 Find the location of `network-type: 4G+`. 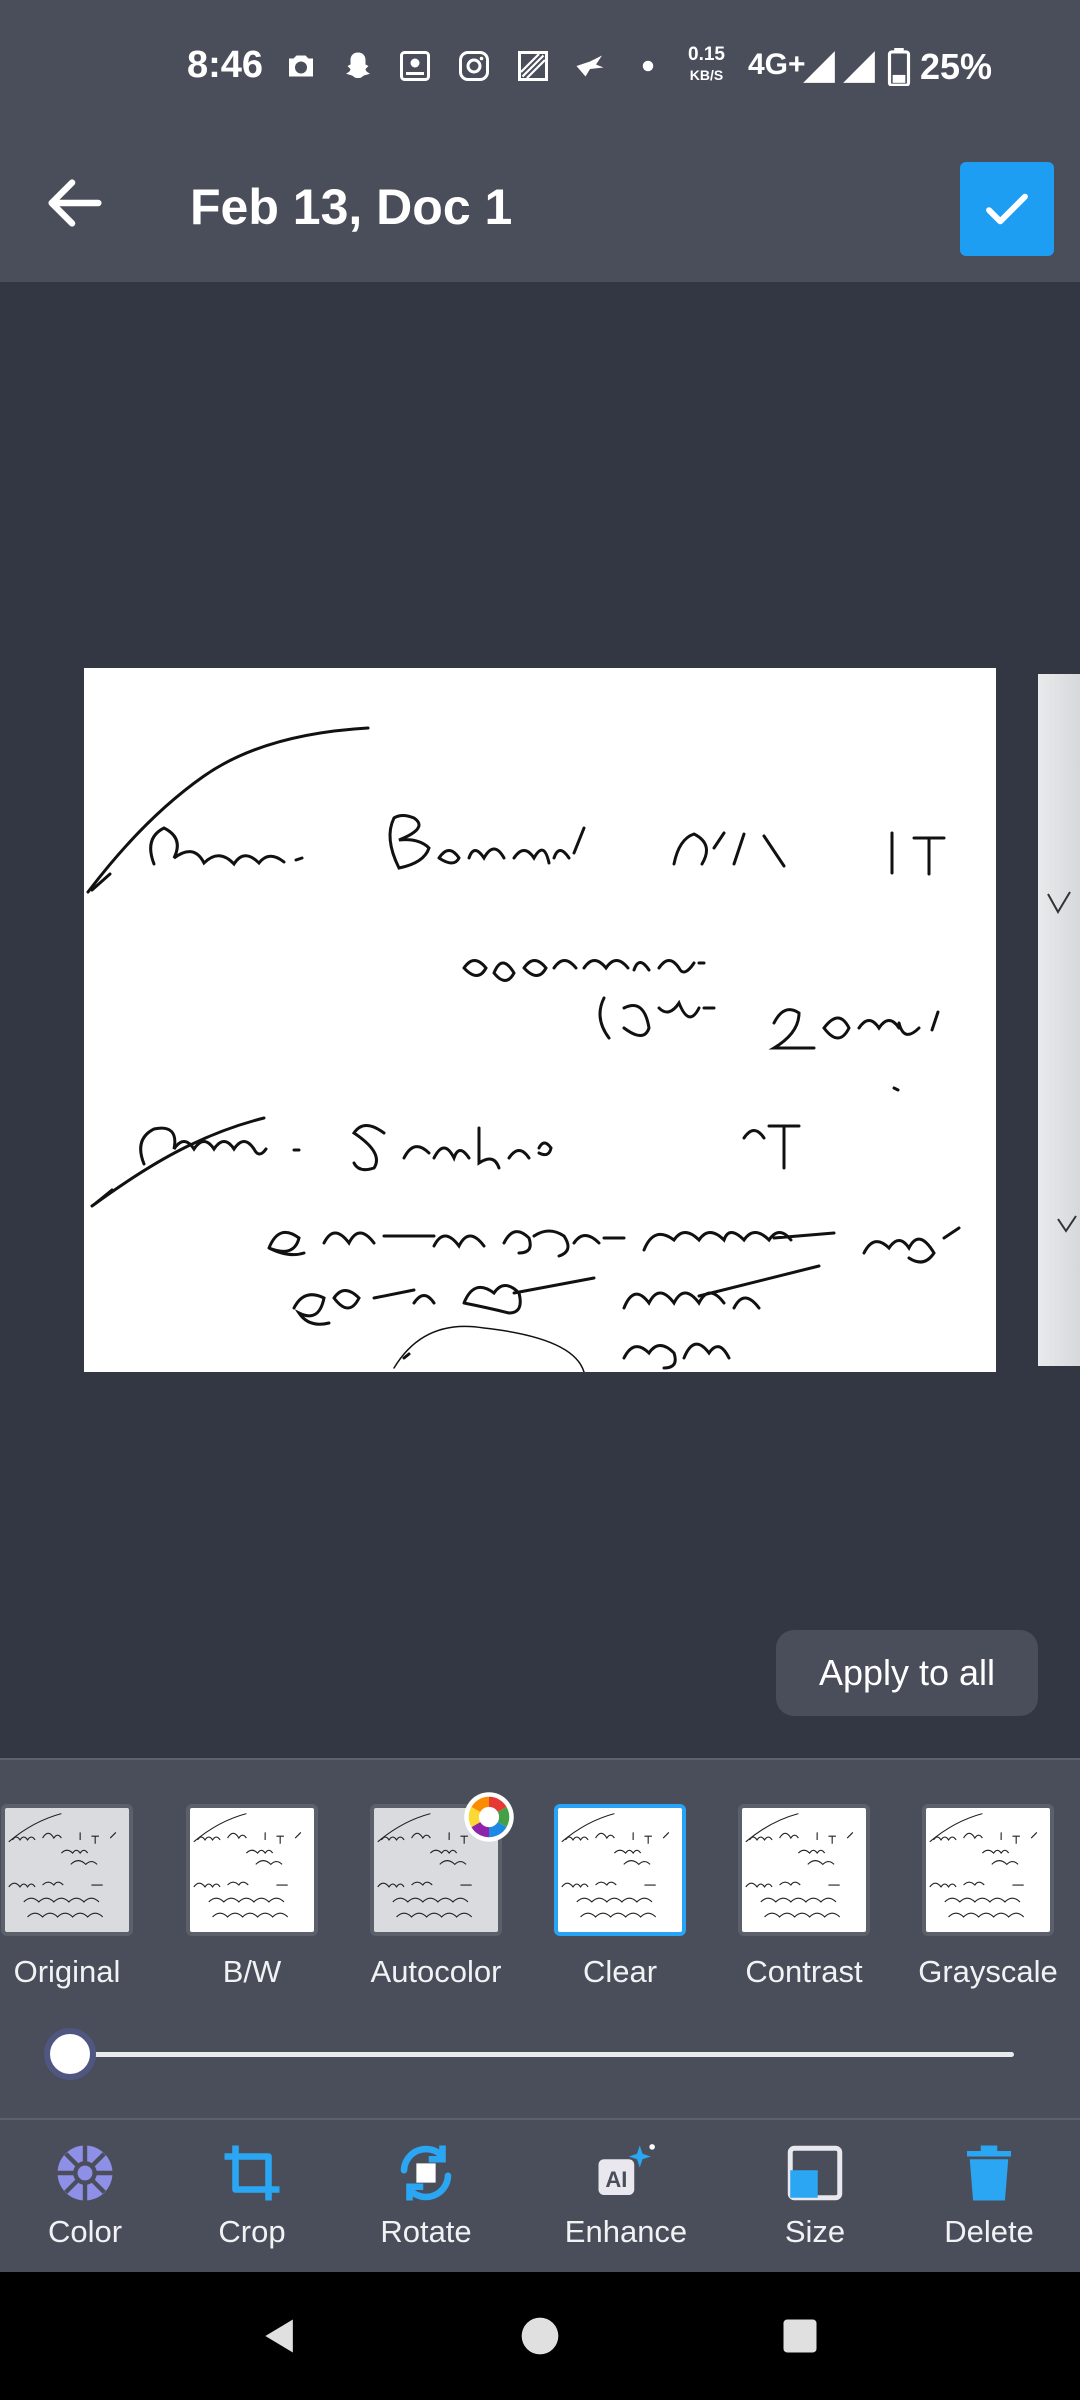

network-type: 4G+ is located at coordinates (777, 64).